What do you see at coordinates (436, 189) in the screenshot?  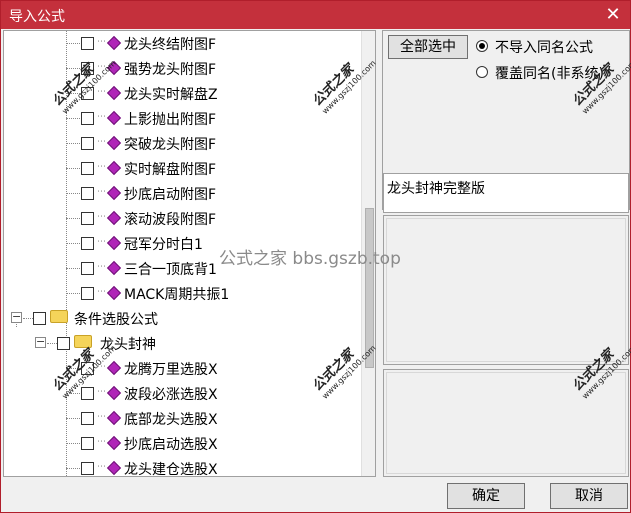 I see `description-text: 龙头封神完整版` at bounding box center [436, 189].